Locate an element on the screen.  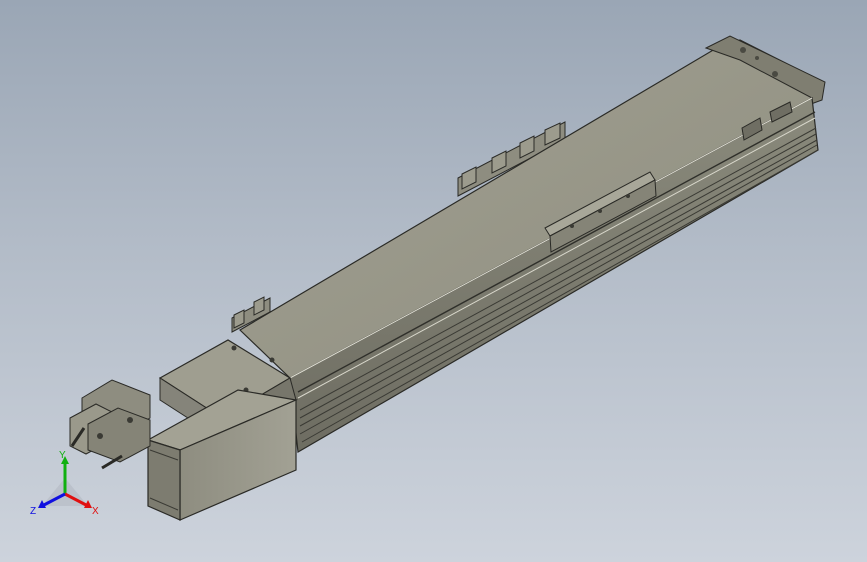
orientation-triad: Y X Z is located at coordinates (65, 485).